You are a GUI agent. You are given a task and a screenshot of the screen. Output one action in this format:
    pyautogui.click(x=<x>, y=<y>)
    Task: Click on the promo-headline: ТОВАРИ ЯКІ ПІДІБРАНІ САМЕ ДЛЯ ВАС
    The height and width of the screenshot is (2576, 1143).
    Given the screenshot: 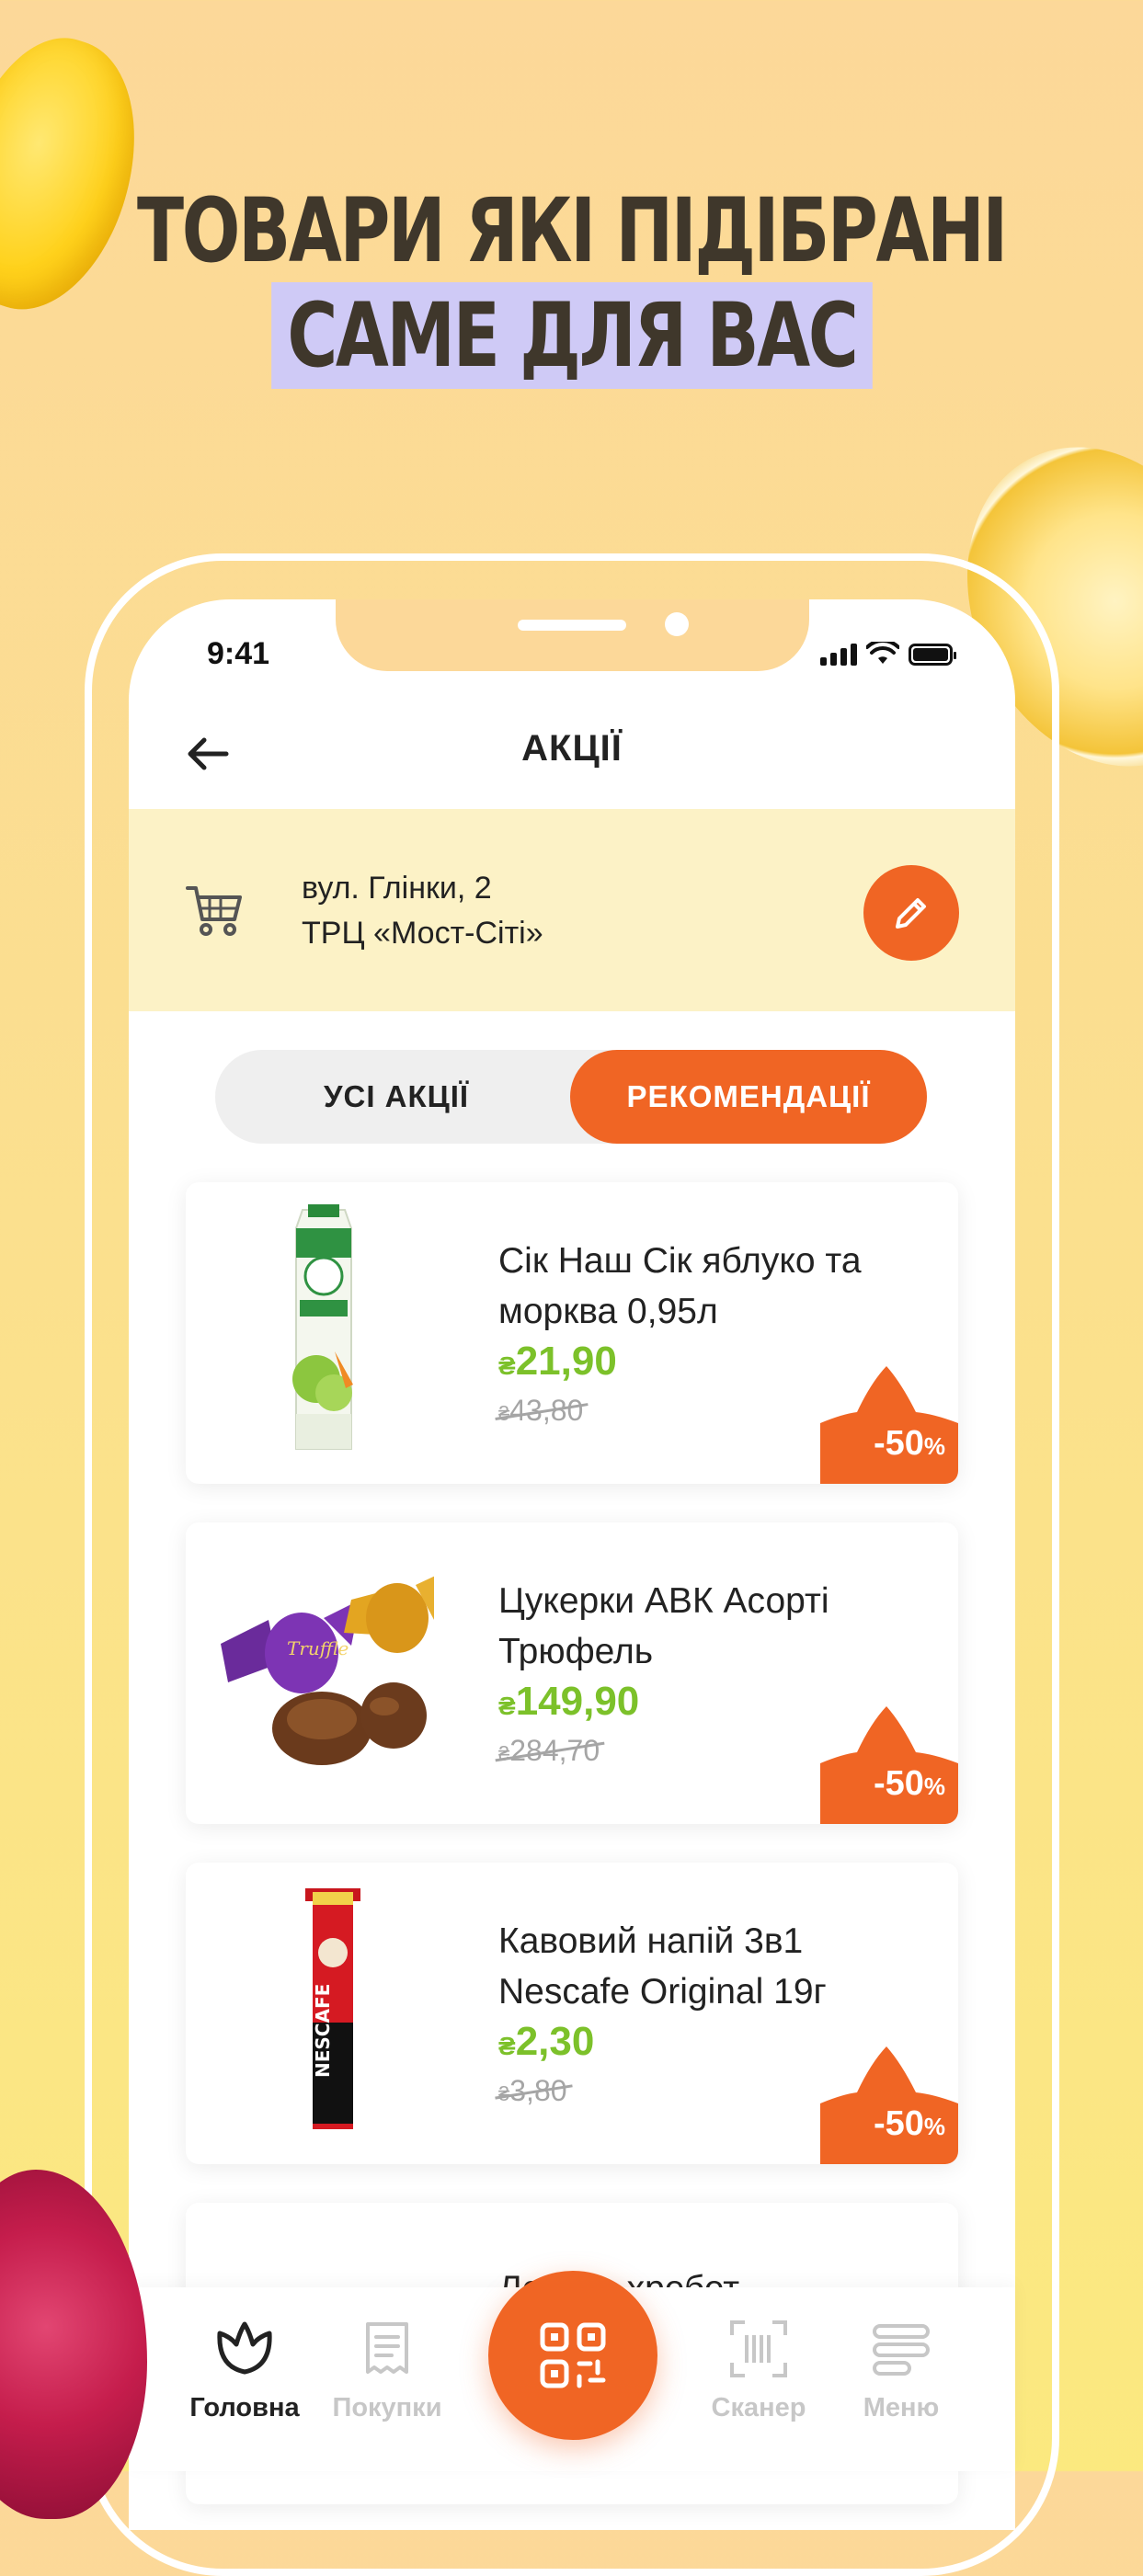 What is the action you would take?
    pyautogui.click(x=571, y=284)
    